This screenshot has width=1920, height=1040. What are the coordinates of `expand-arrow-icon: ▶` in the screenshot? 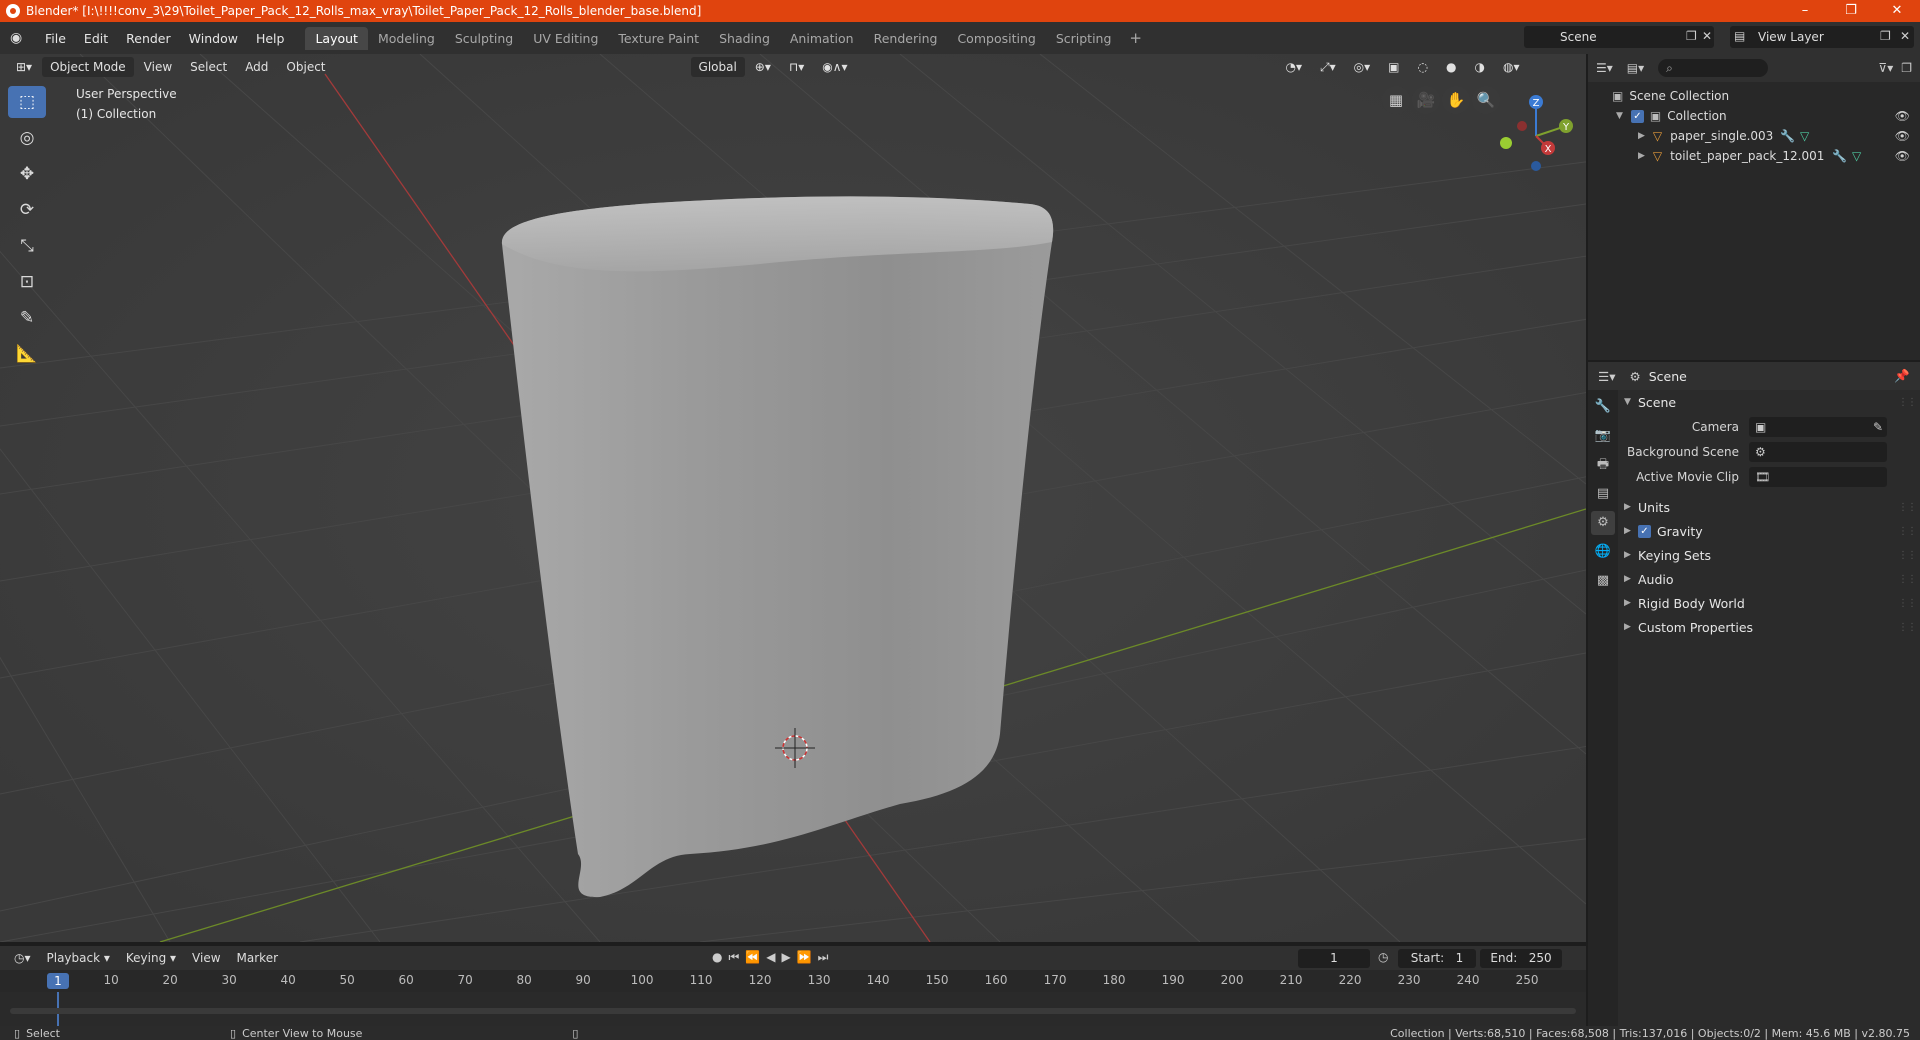 It's located at (1641, 156).